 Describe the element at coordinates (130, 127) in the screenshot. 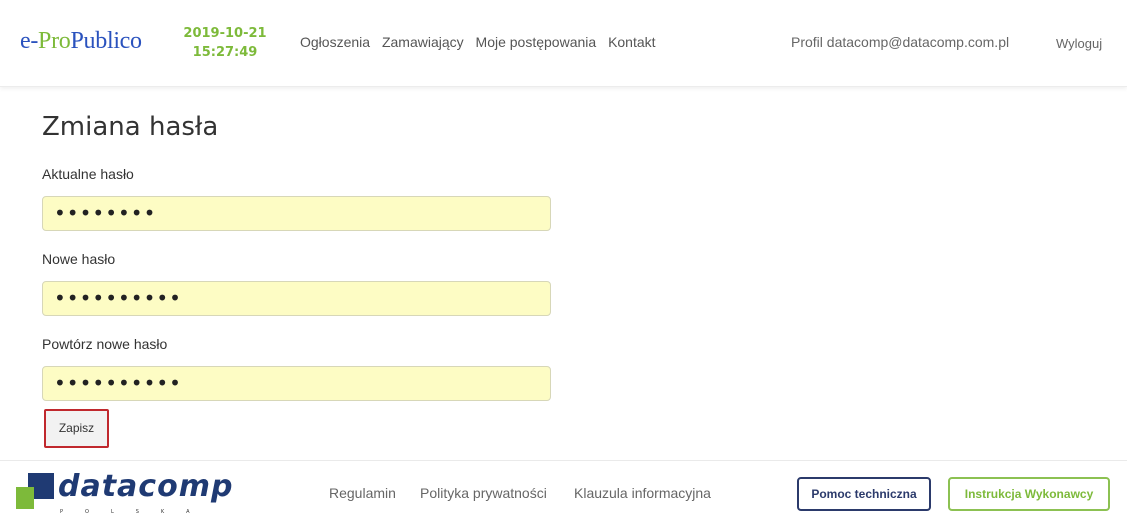

I see `page-title: Zmiana hasła` at that location.